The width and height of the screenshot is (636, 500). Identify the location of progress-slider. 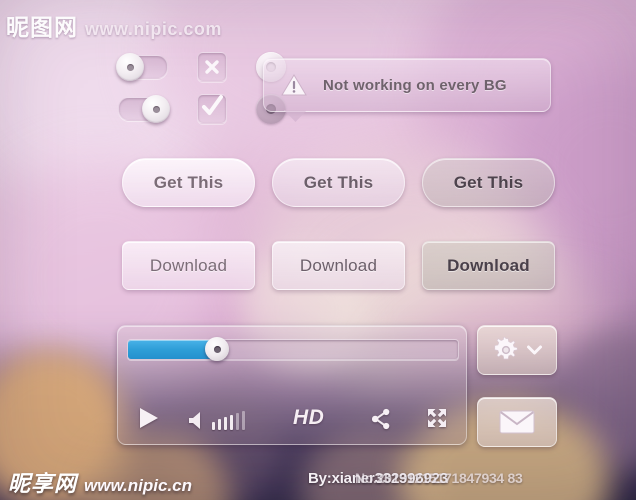
(293, 349).